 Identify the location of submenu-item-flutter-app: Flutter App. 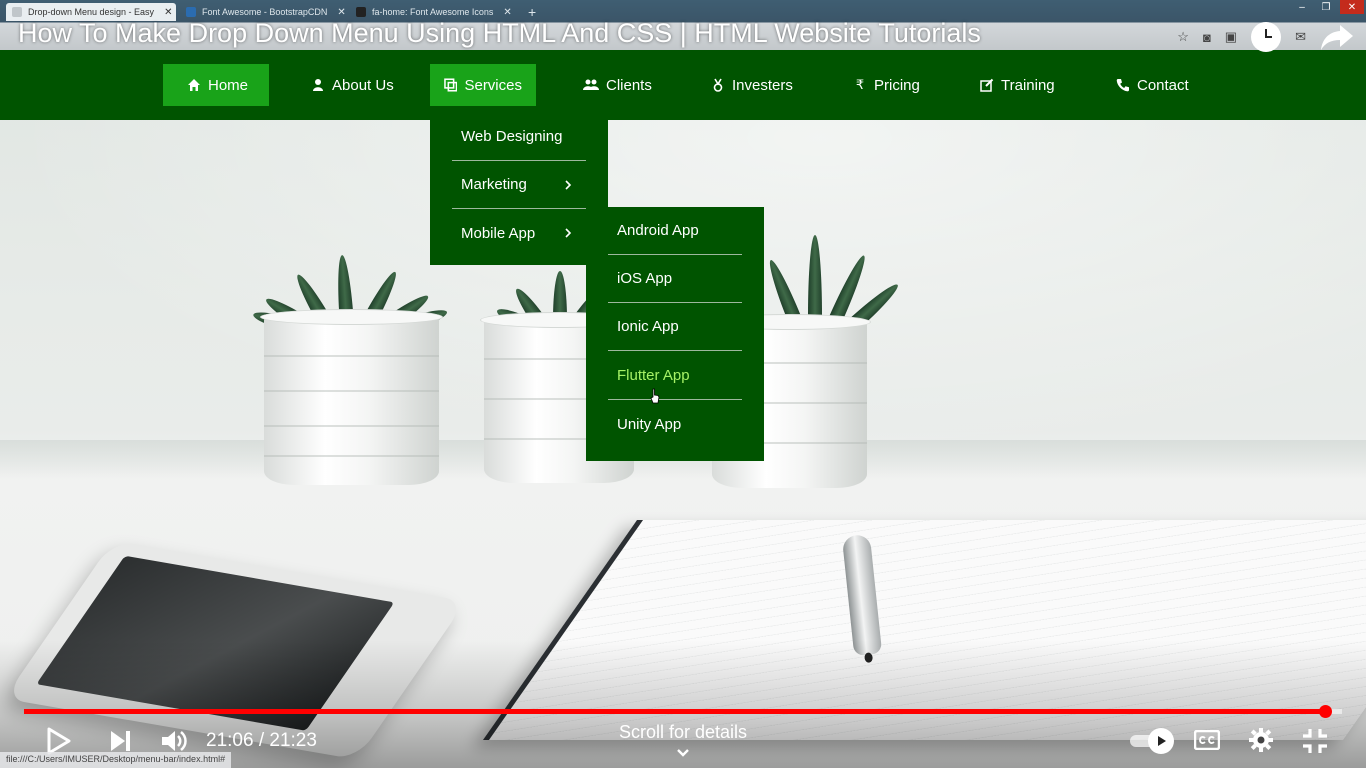
(675, 376).